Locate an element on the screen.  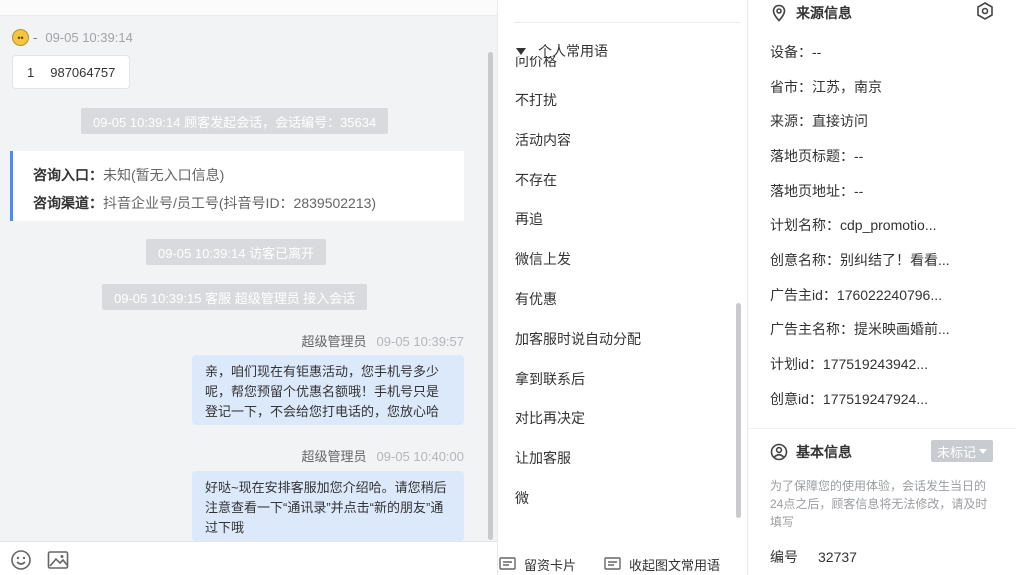
phrase-item: 微信上发 is located at coordinates (578, 268).